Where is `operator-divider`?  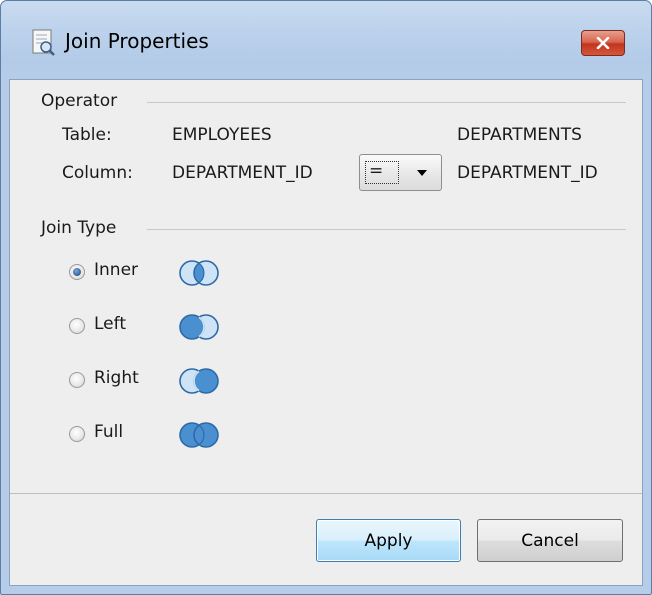
operator-divider is located at coordinates (386, 102).